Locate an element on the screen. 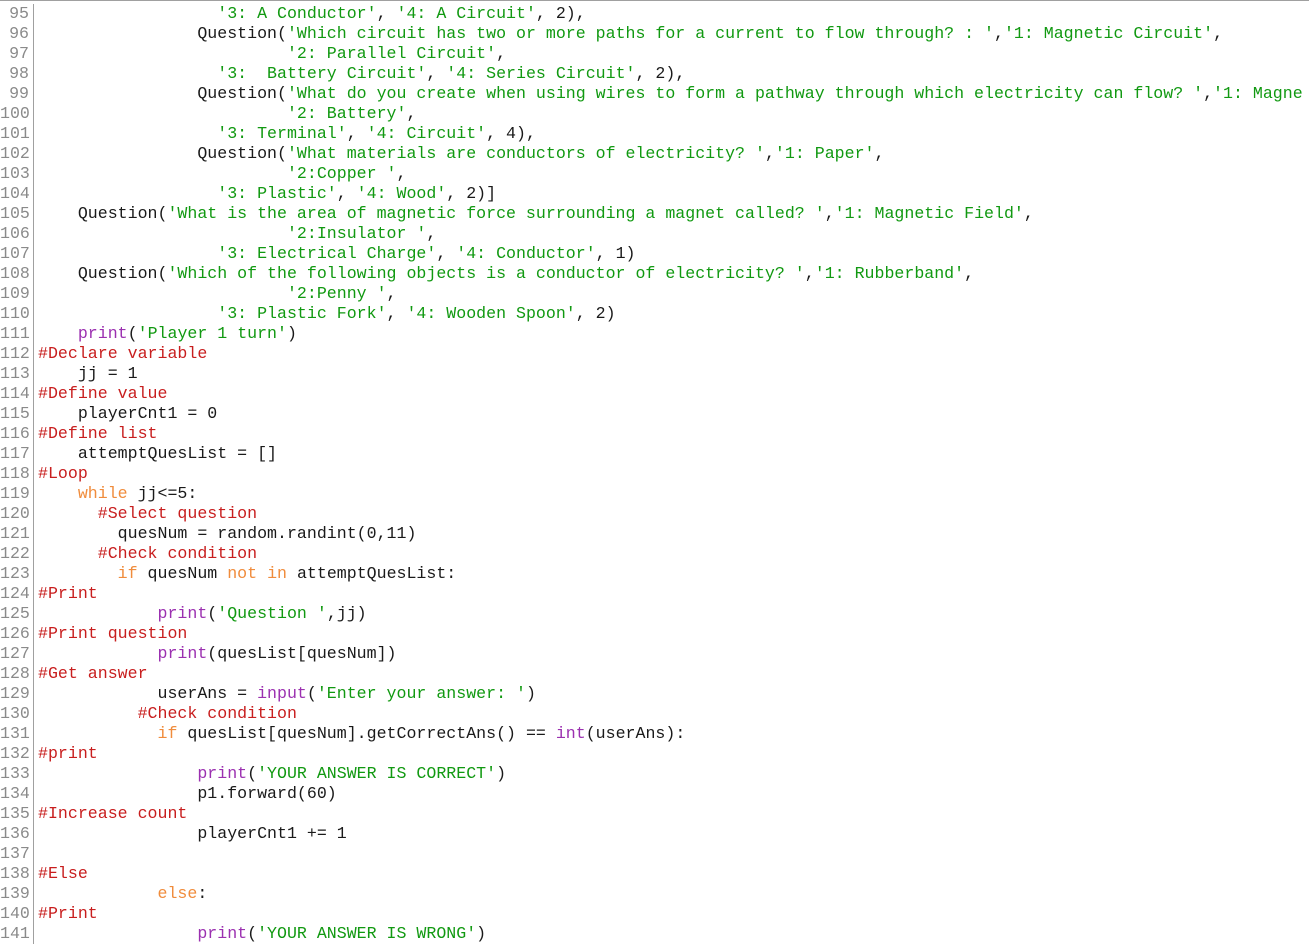  code-line: '2:Copper ', is located at coordinates (673, 174).